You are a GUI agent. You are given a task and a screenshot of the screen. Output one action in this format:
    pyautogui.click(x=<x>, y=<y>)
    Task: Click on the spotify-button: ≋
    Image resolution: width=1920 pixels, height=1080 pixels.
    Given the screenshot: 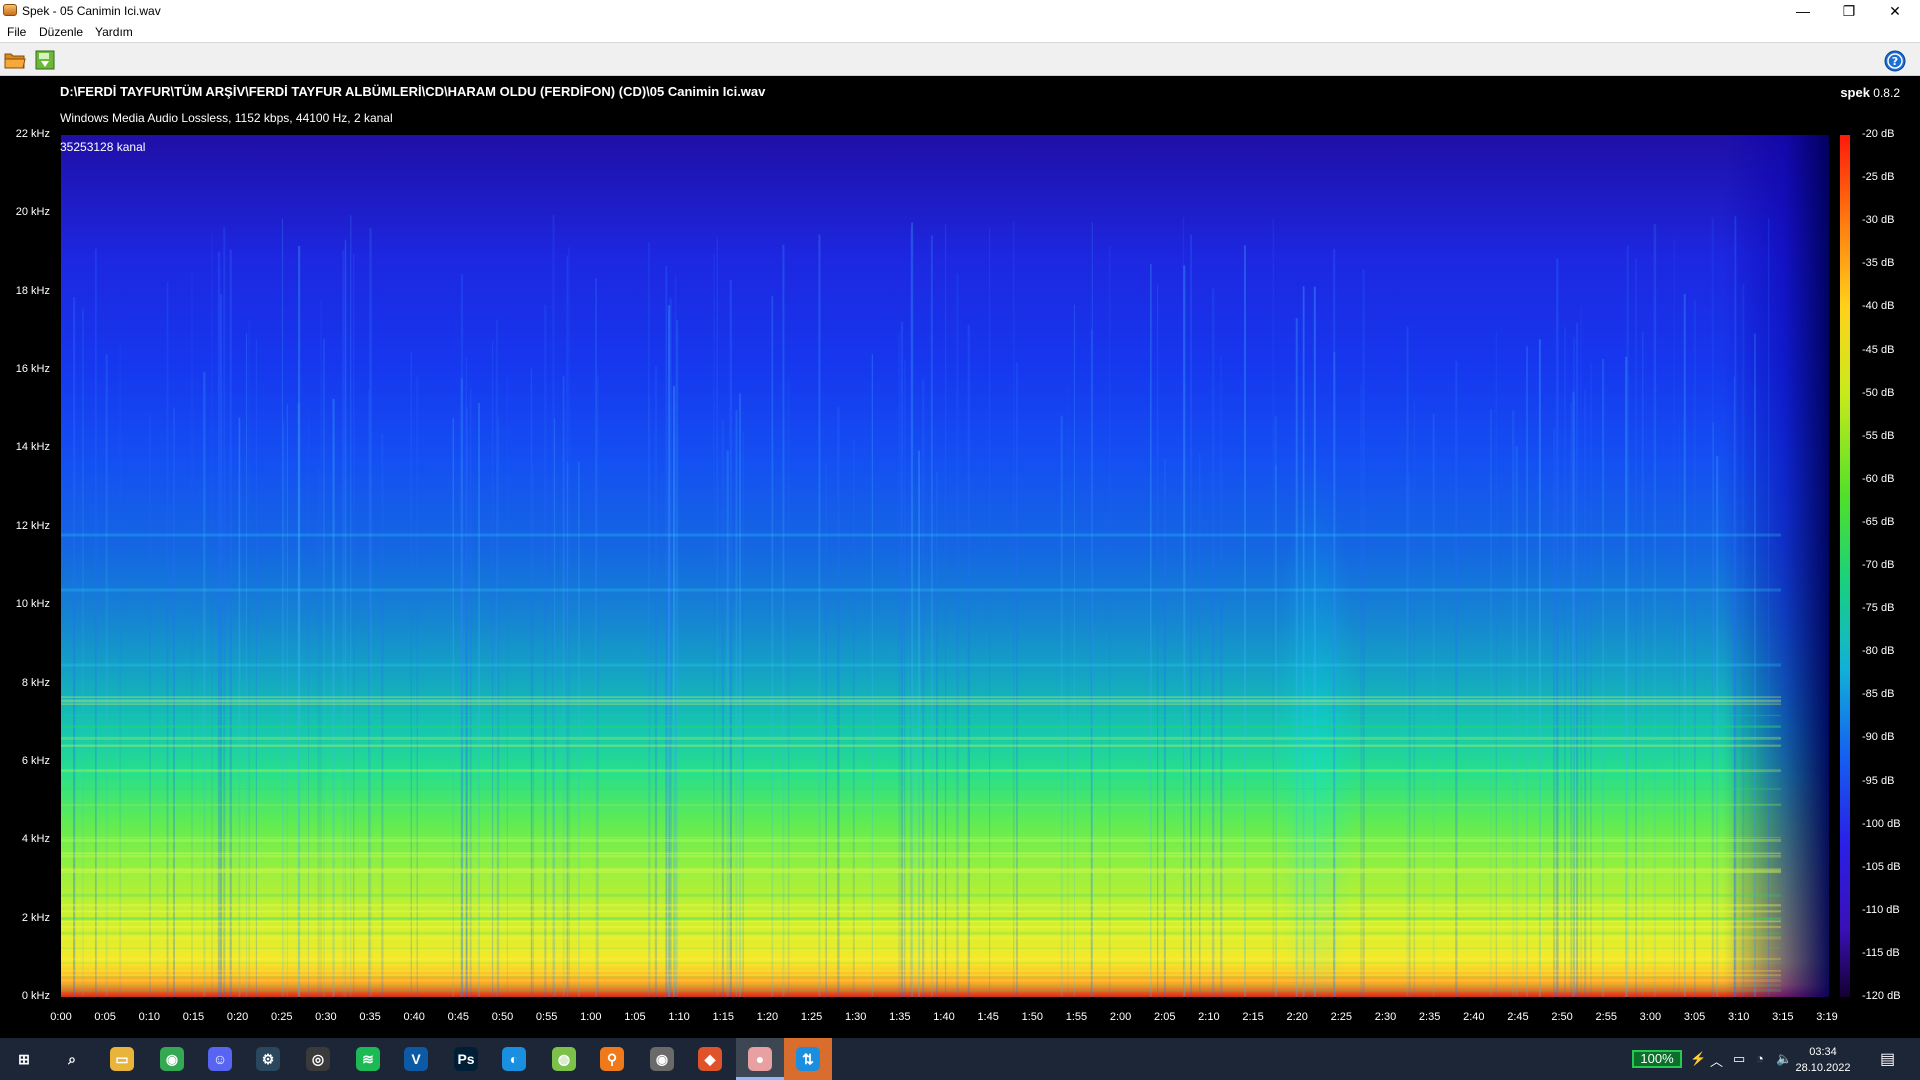 What is the action you would take?
    pyautogui.click(x=368, y=1059)
    